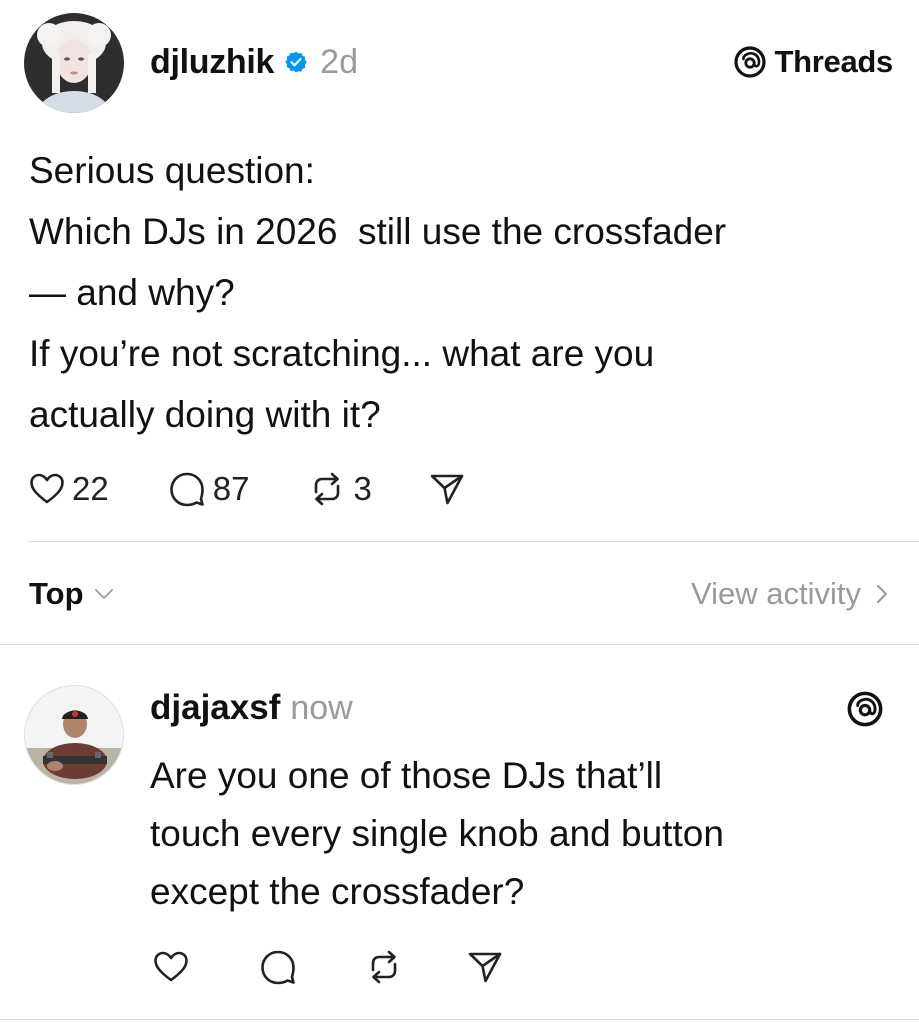 The width and height of the screenshot is (919, 1024). Describe the element at coordinates (406, 775) in the screenshot. I see `reply-text-line: Are you one of those DJs that’ll` at that location.